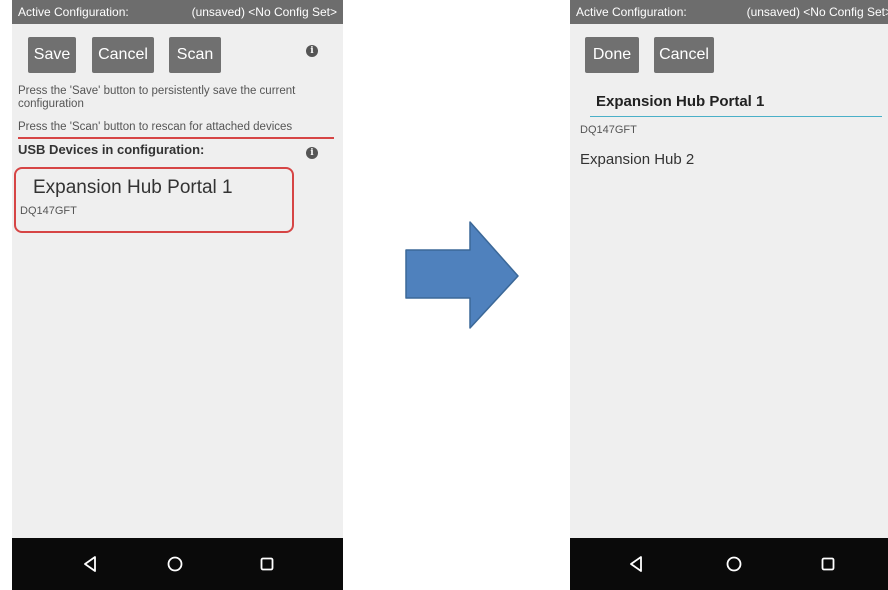 The height and width of the screenshot is (590, 888). I want to click on right-arrow-icon, so click(462, 275).